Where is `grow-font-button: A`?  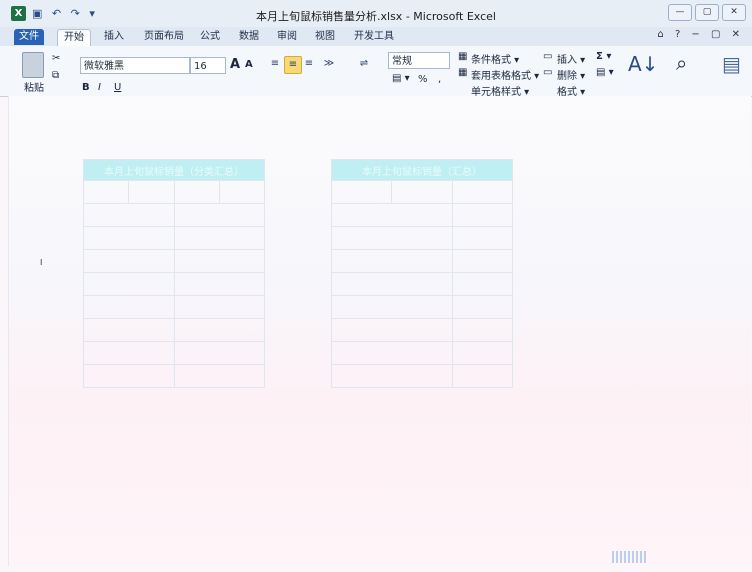
grow-font-button: A is located at coordinates (235, 64).